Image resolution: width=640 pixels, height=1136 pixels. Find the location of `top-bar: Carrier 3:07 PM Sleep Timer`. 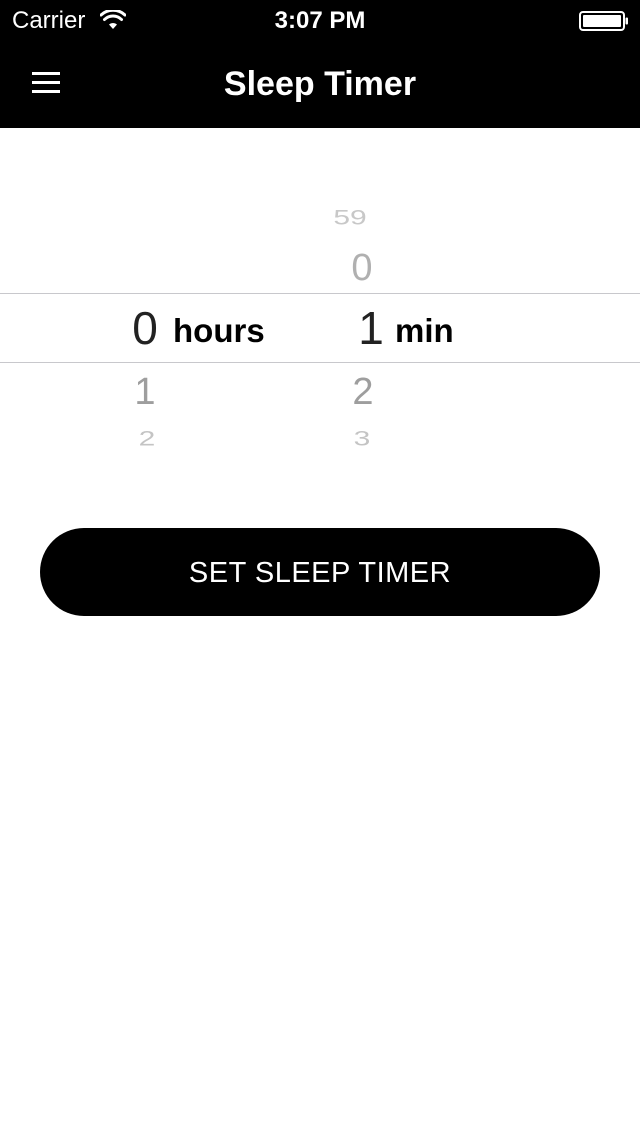

top-bar: Carrier 3:07 PM Sleep Timer is located at coordinates (320, 64).